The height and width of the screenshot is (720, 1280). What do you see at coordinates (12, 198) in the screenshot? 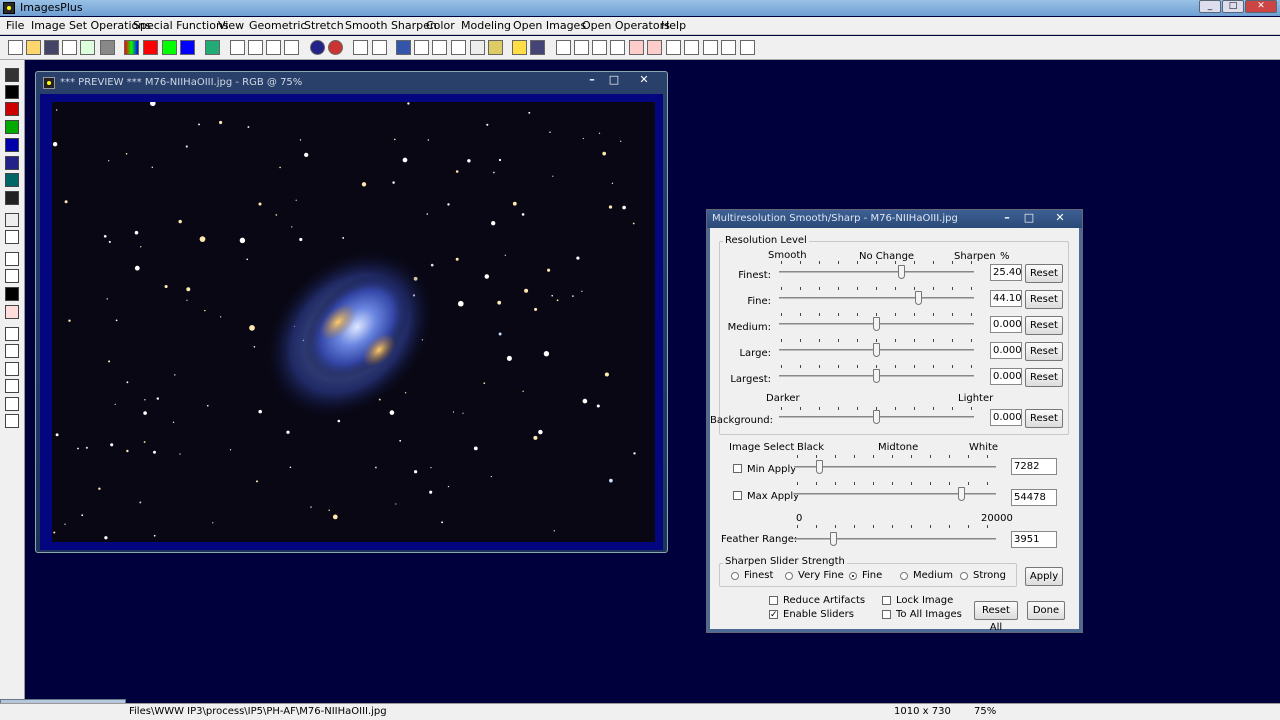
I see `dark-square-icon` at bounding box center [12, 198].